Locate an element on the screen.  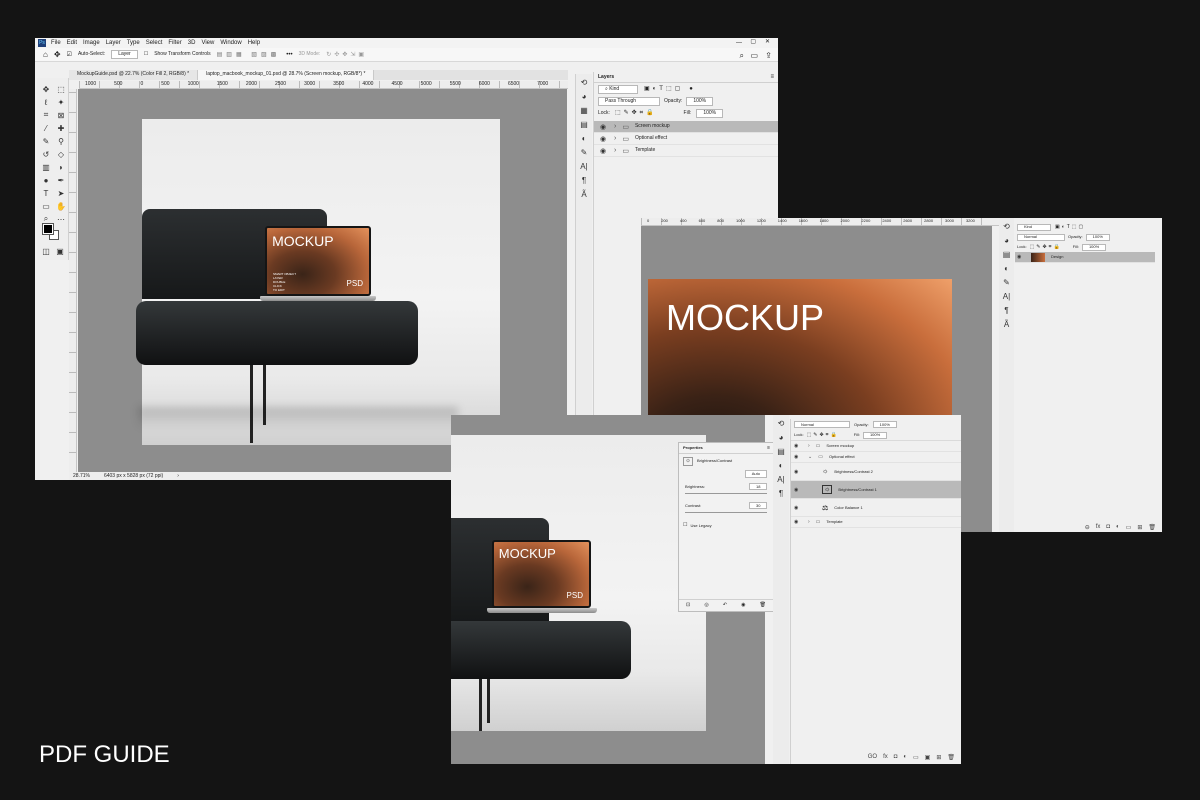
show-transform-checkbox: ☐ is located at coordinates (146, 54).